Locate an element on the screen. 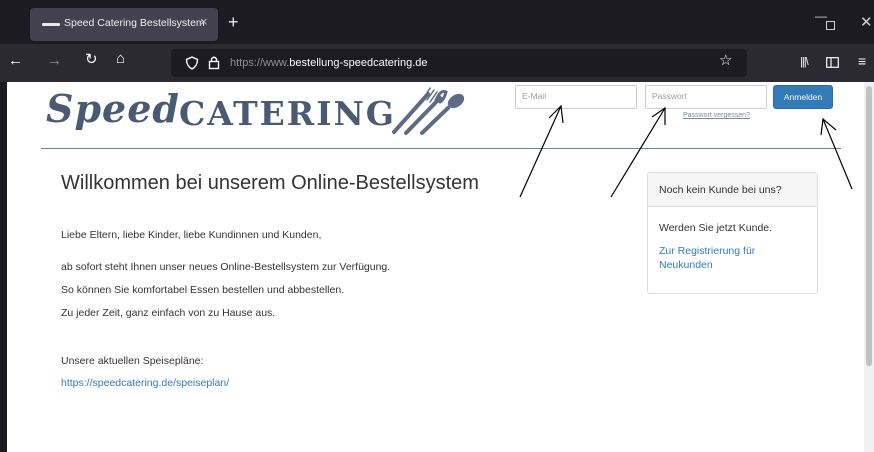 This screenshot has width=874, height=452. bookmark-star-icon: ☆ is located at coordinates (725, 60).